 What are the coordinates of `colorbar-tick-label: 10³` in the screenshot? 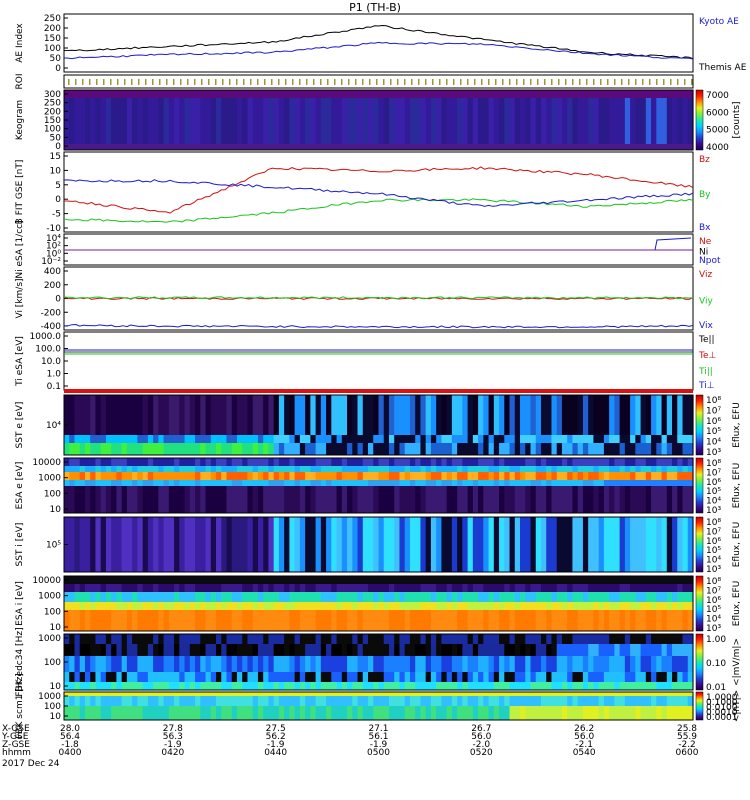 It's located at (713, 570).